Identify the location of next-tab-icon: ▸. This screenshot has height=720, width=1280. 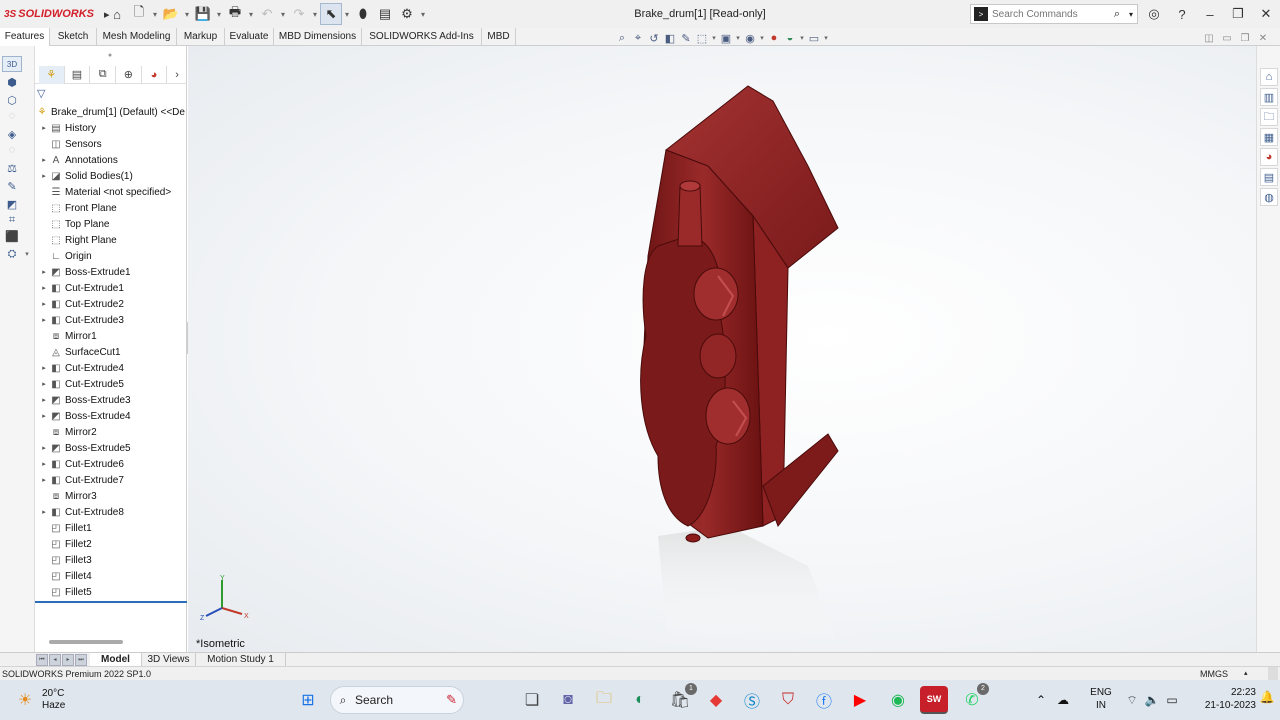
(68, 660).